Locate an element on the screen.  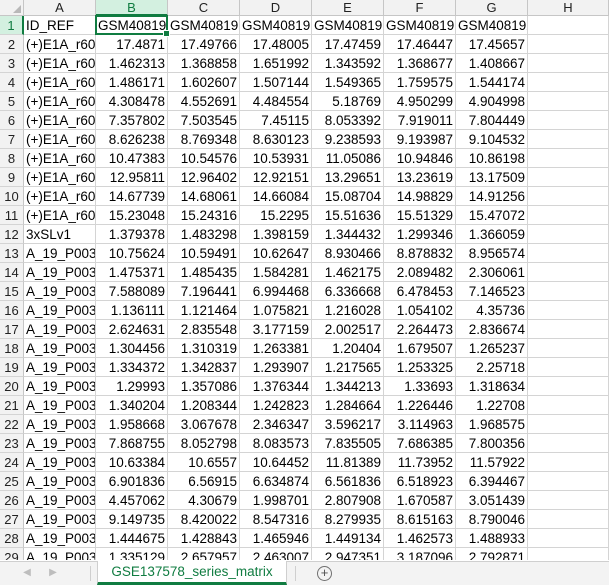
row-header: 29 is located at coordinates (12, 554).